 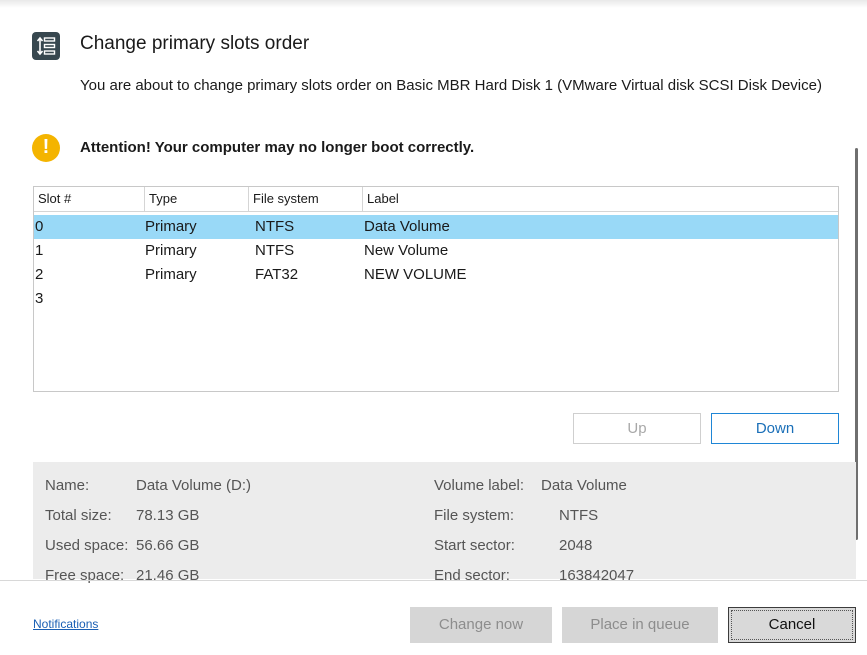 What do you see at coordinates (87, 545) in the screenshot?
I see `used-space-label: Used space:` at bounding box center [87, 545].